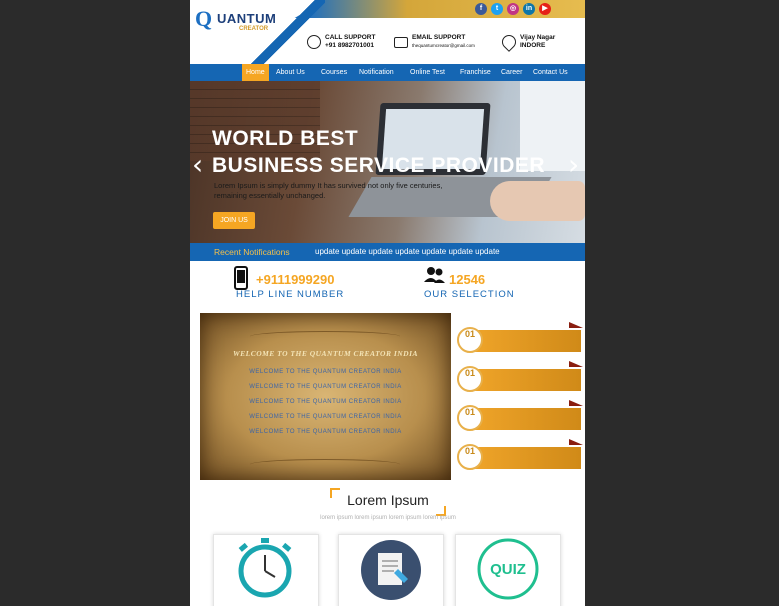 This screenshot has width=779, height=606. I want to click on quiz-icon: QUIZ, so click(508, 569).